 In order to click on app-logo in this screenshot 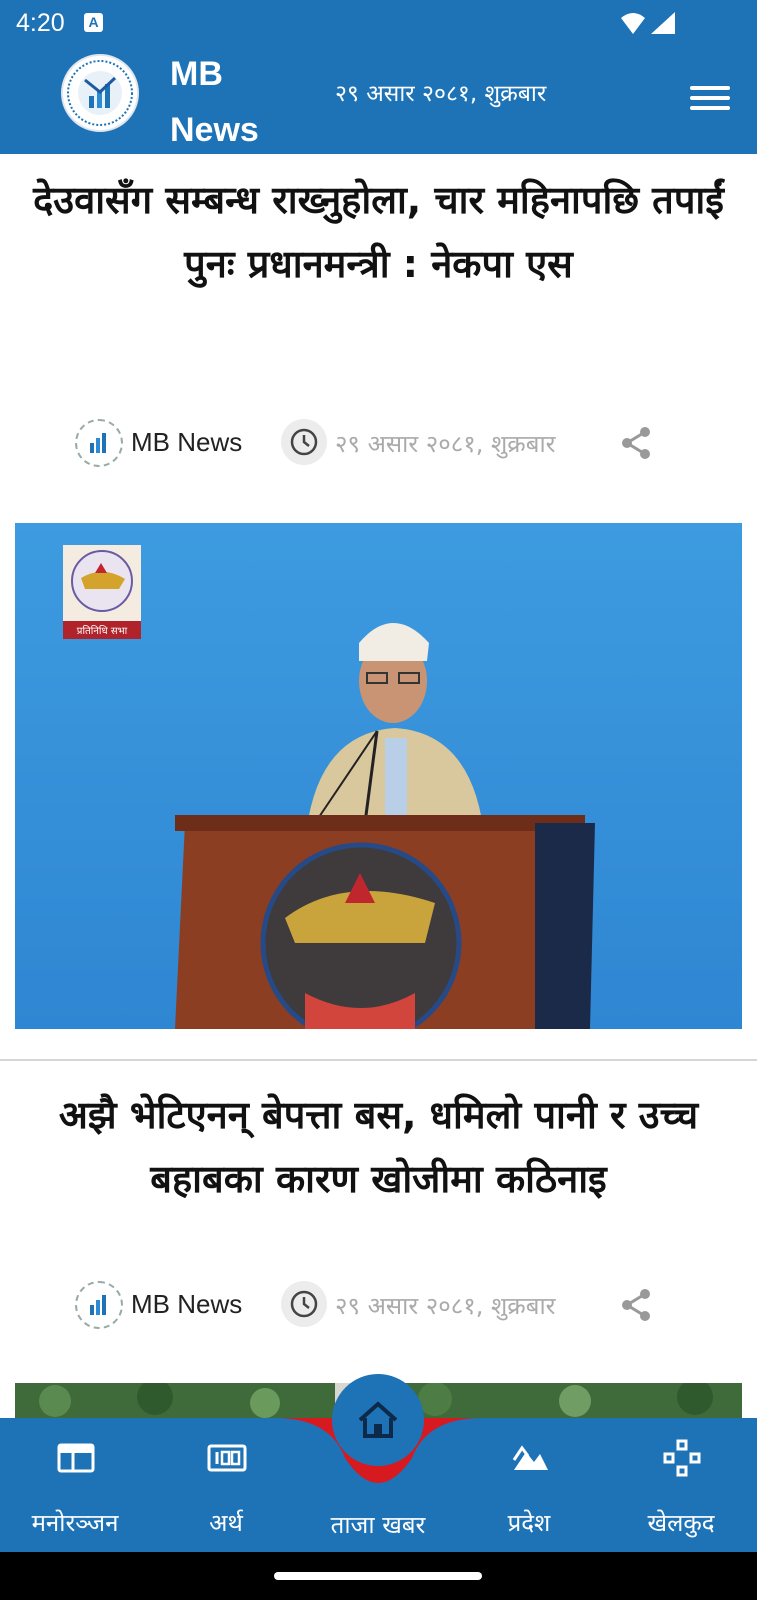, I will do `click(100, 93)`.